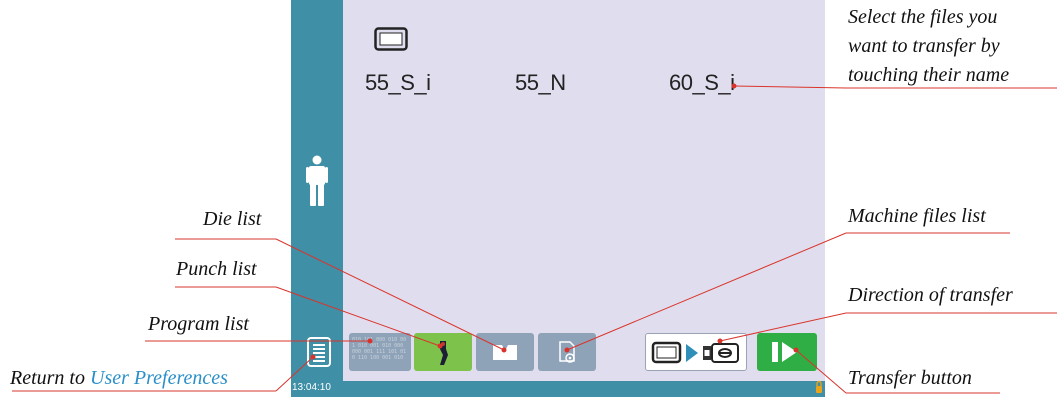 This screenshot has width=1057, height=397. Describe the element at coordinates (50, 378) in the screenshot. I see `annotation-return-prefix: Return to` at that location.